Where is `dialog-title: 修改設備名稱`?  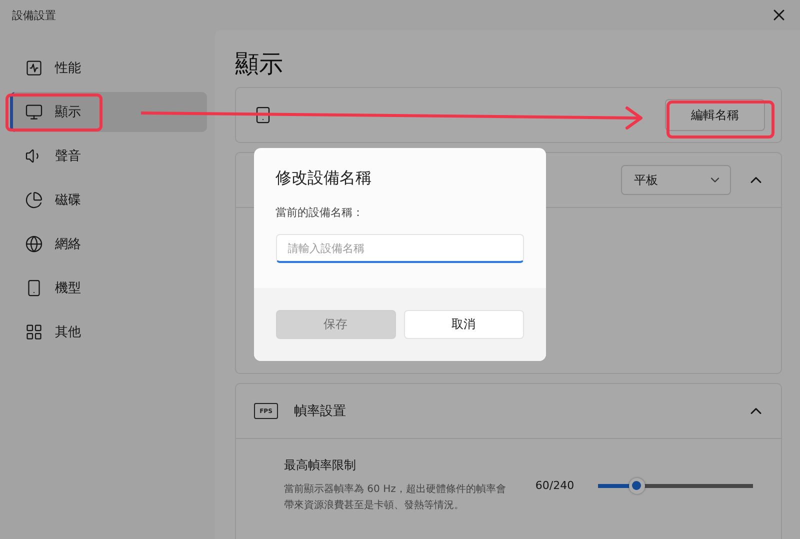 dialog-title: 修改設備名稱 is located at coordinates (324, 178).